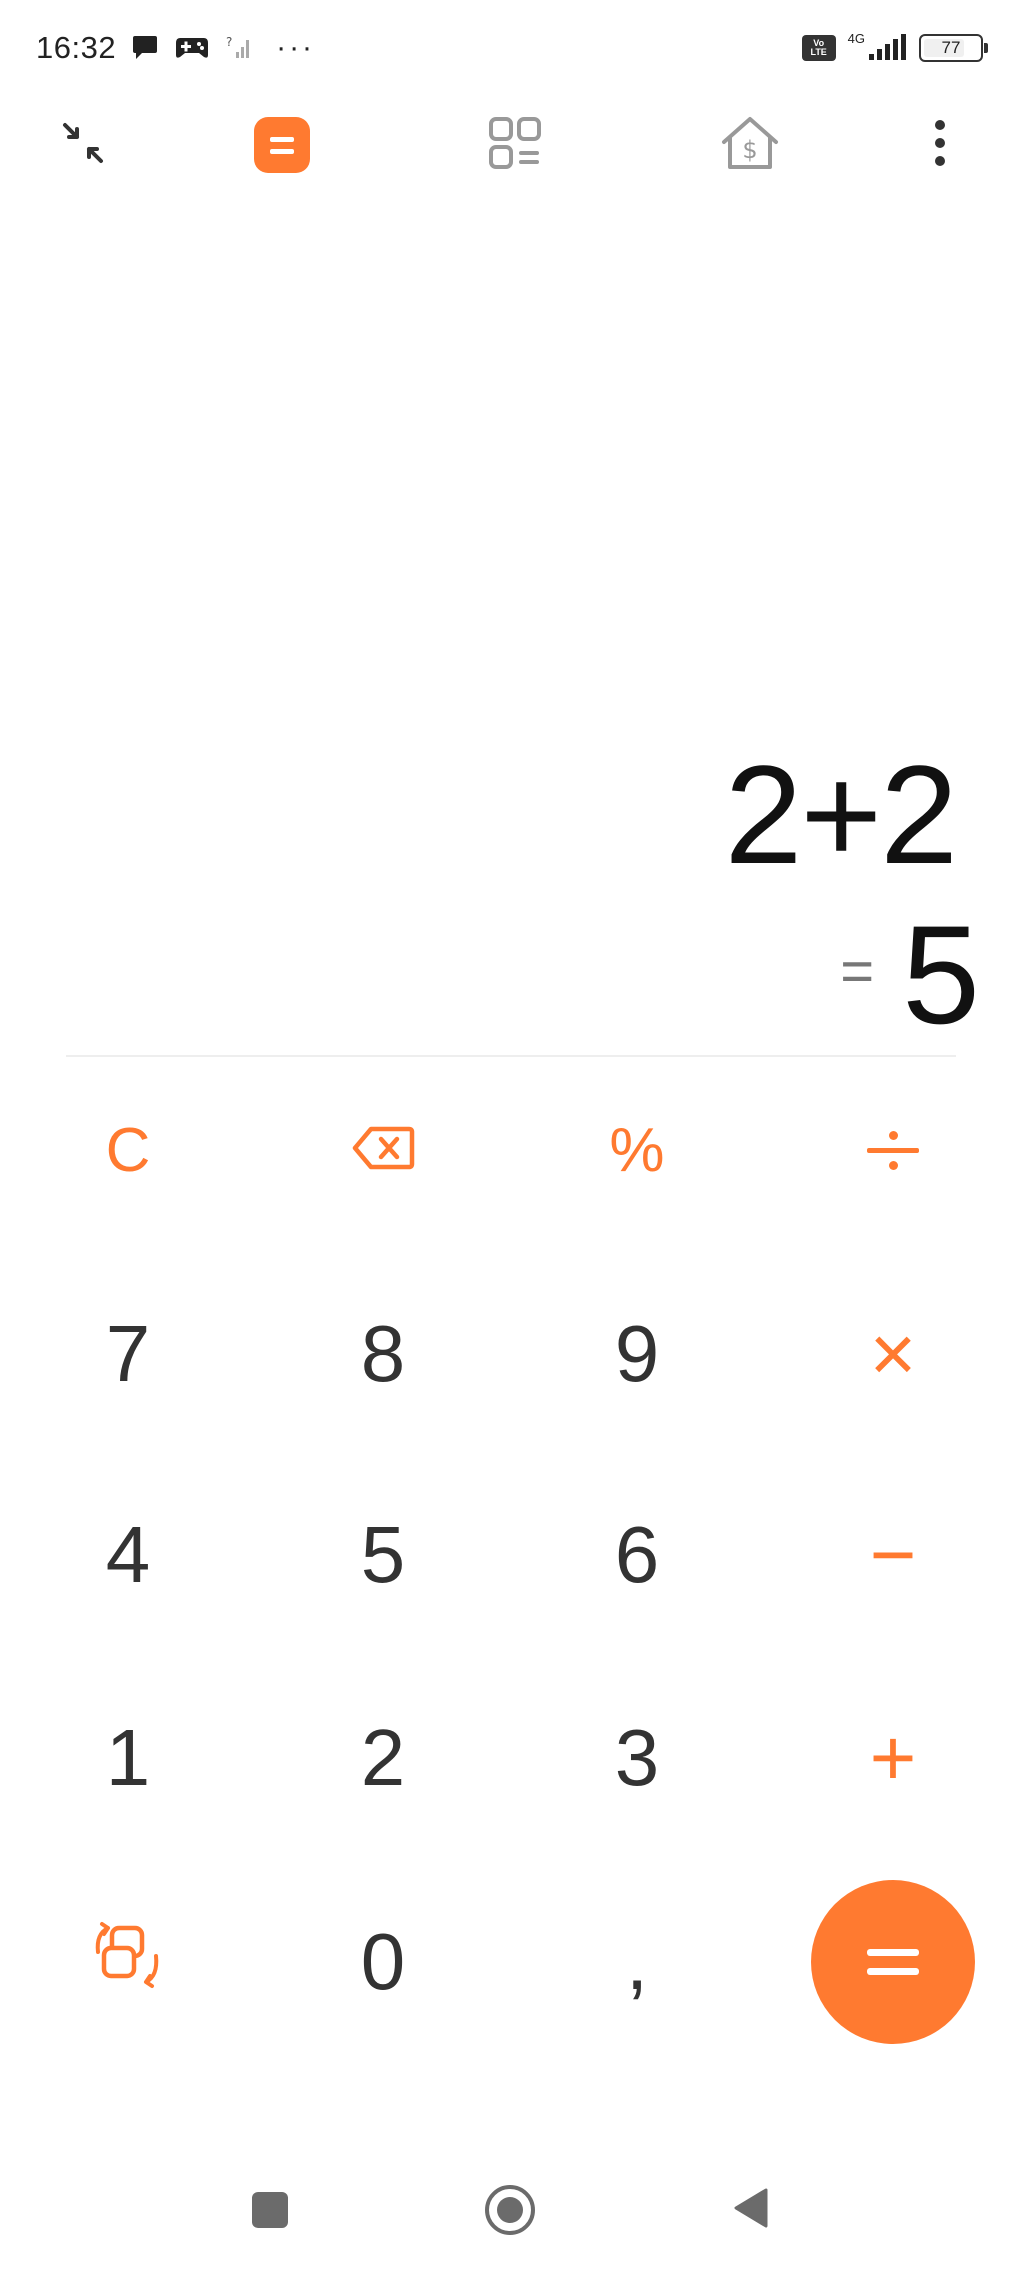  I want to click on battery-body: 77, so click(951, 48).